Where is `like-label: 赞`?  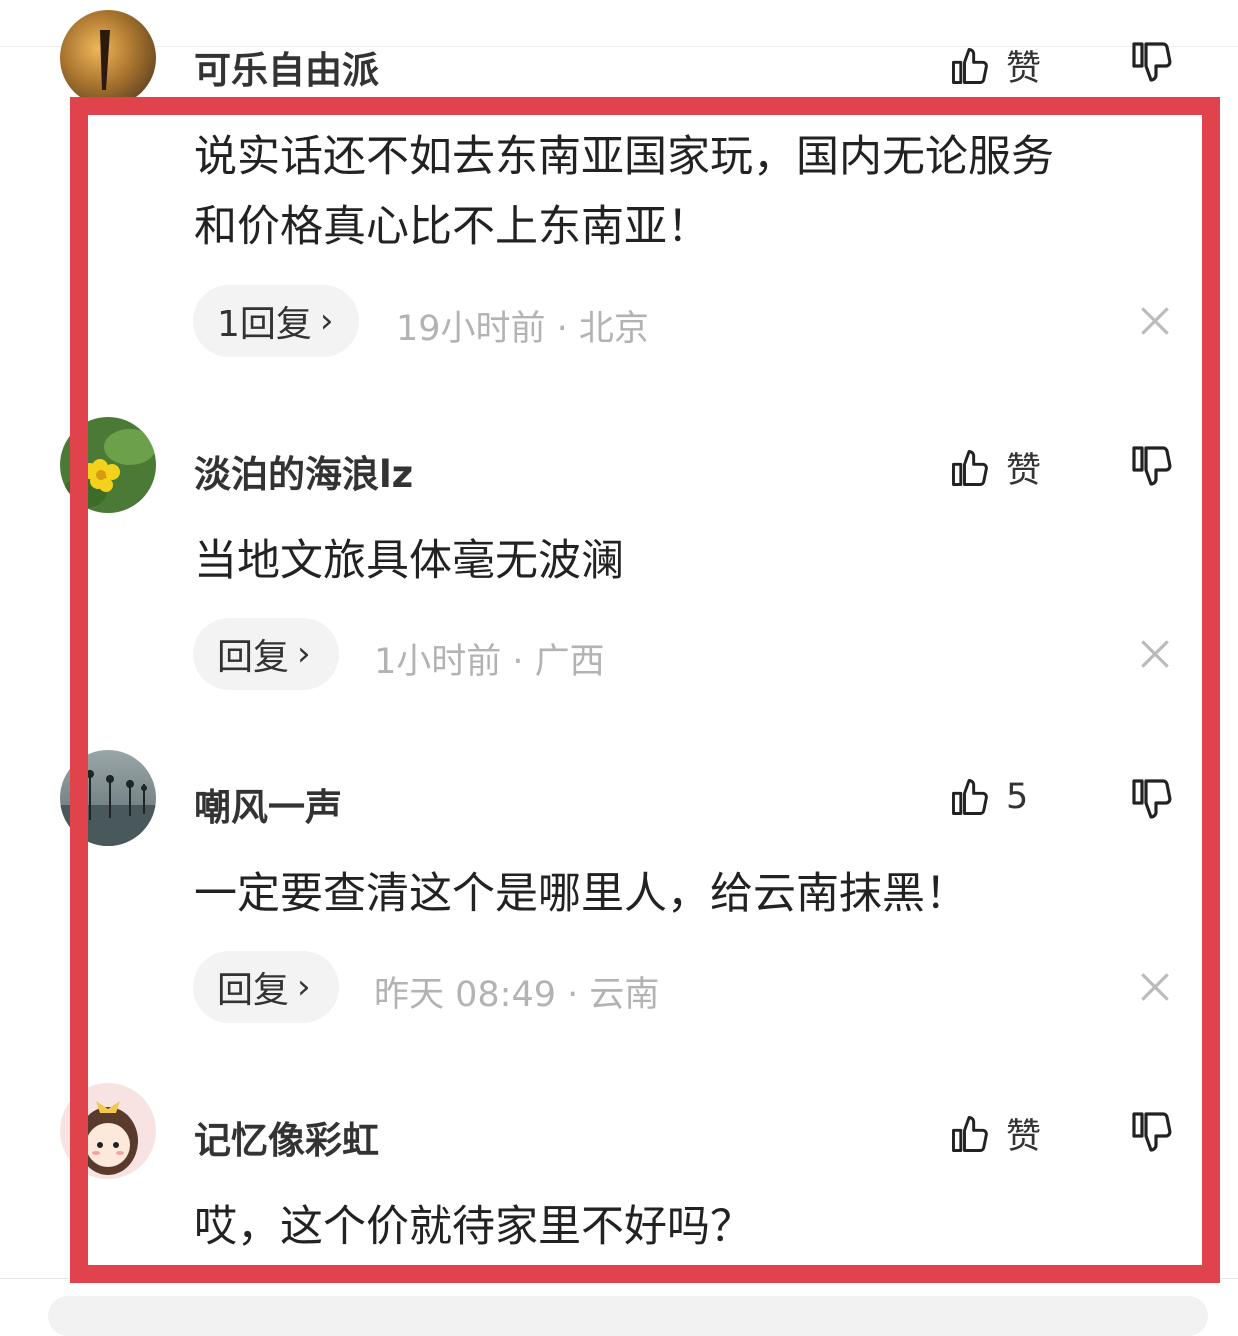
like-label: 赞 is located at coordinates (1024, 69).